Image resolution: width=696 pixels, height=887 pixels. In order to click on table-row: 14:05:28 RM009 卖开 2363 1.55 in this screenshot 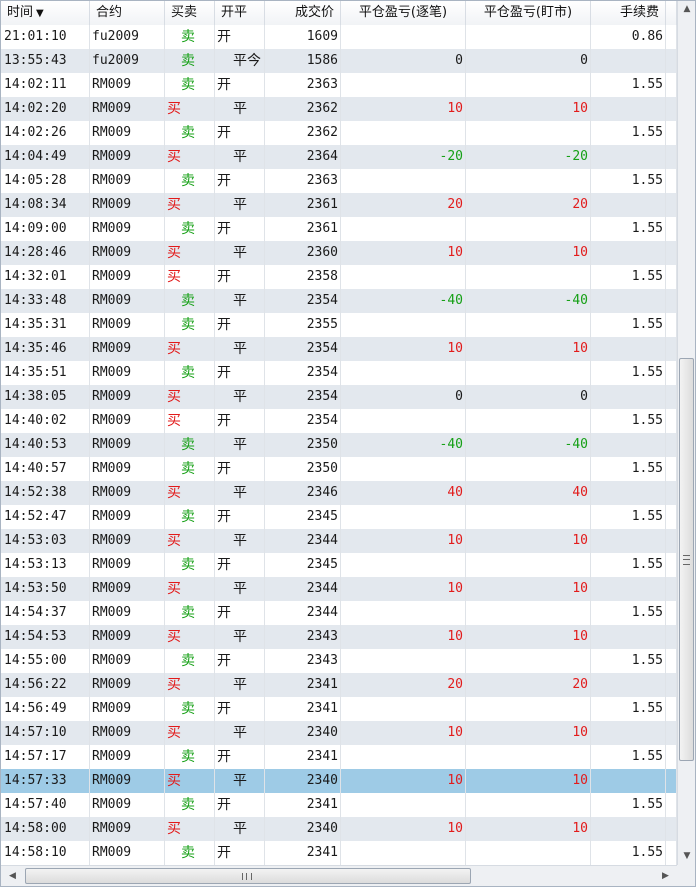, I will do `click(339, 181)`.